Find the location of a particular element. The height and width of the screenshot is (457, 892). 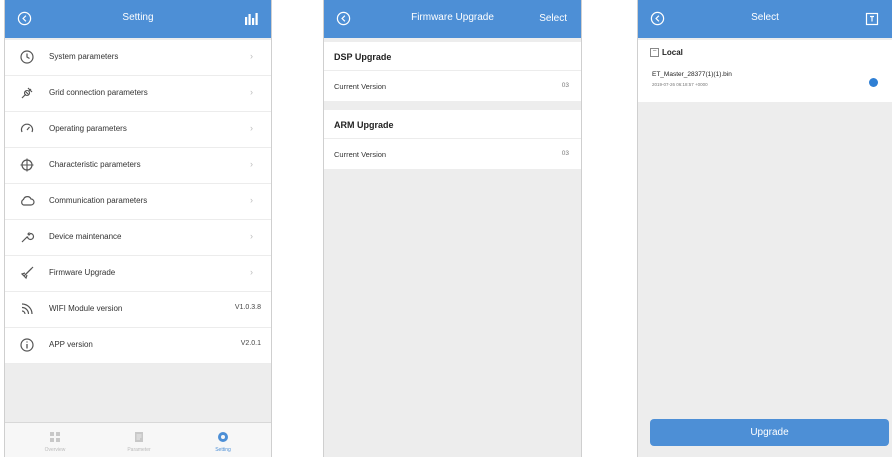

document-icon is located at coordinates (139, 437).